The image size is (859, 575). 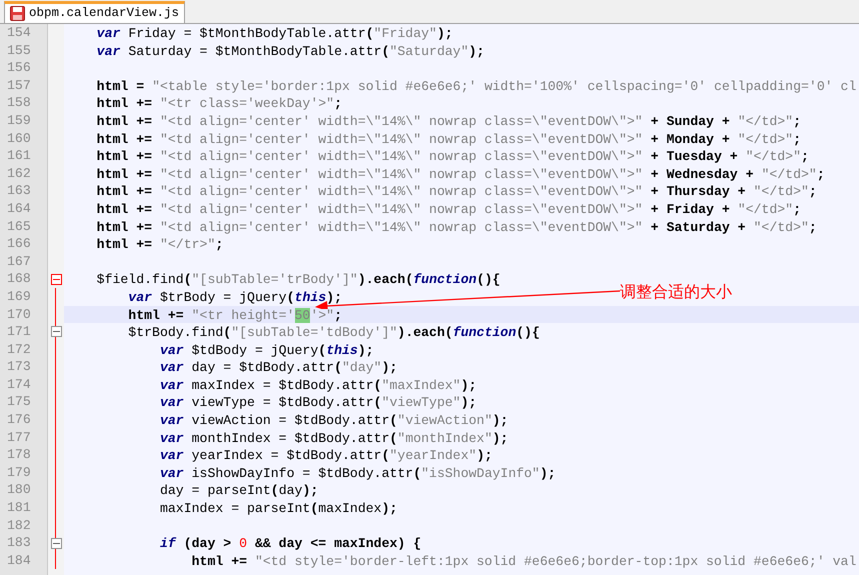 What do you see at coordinates (298, 280) in the screenshot?
I see `code-line: $field.find("[subTable='trBody']").each(function(){` at bounding box center [298, 280].